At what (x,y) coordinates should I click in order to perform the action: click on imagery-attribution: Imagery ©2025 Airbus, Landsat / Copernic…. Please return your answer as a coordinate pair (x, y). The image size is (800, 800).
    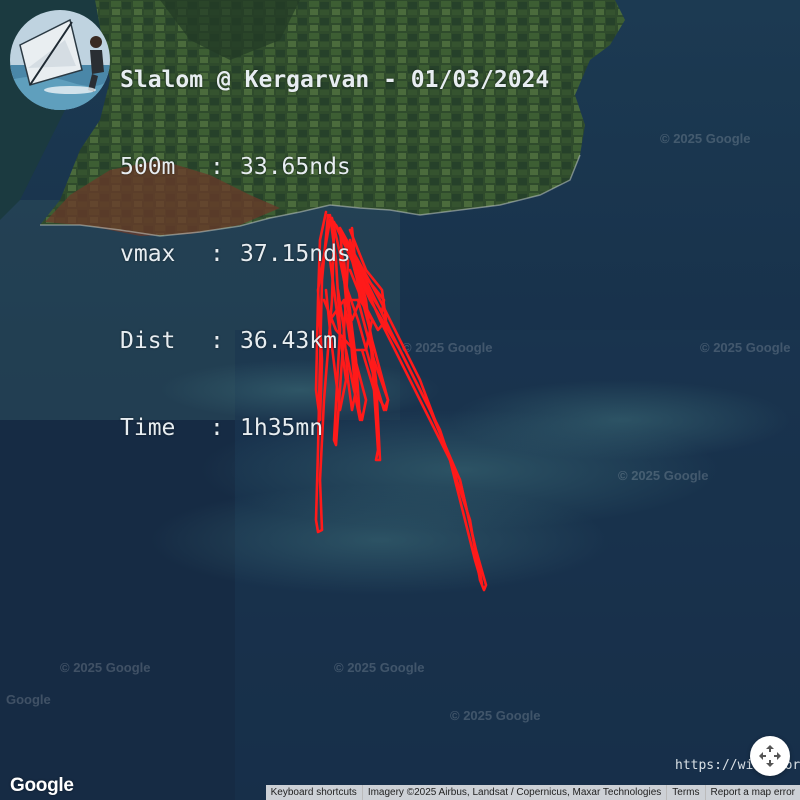
    Looking at the image, I should click on (513, 792).